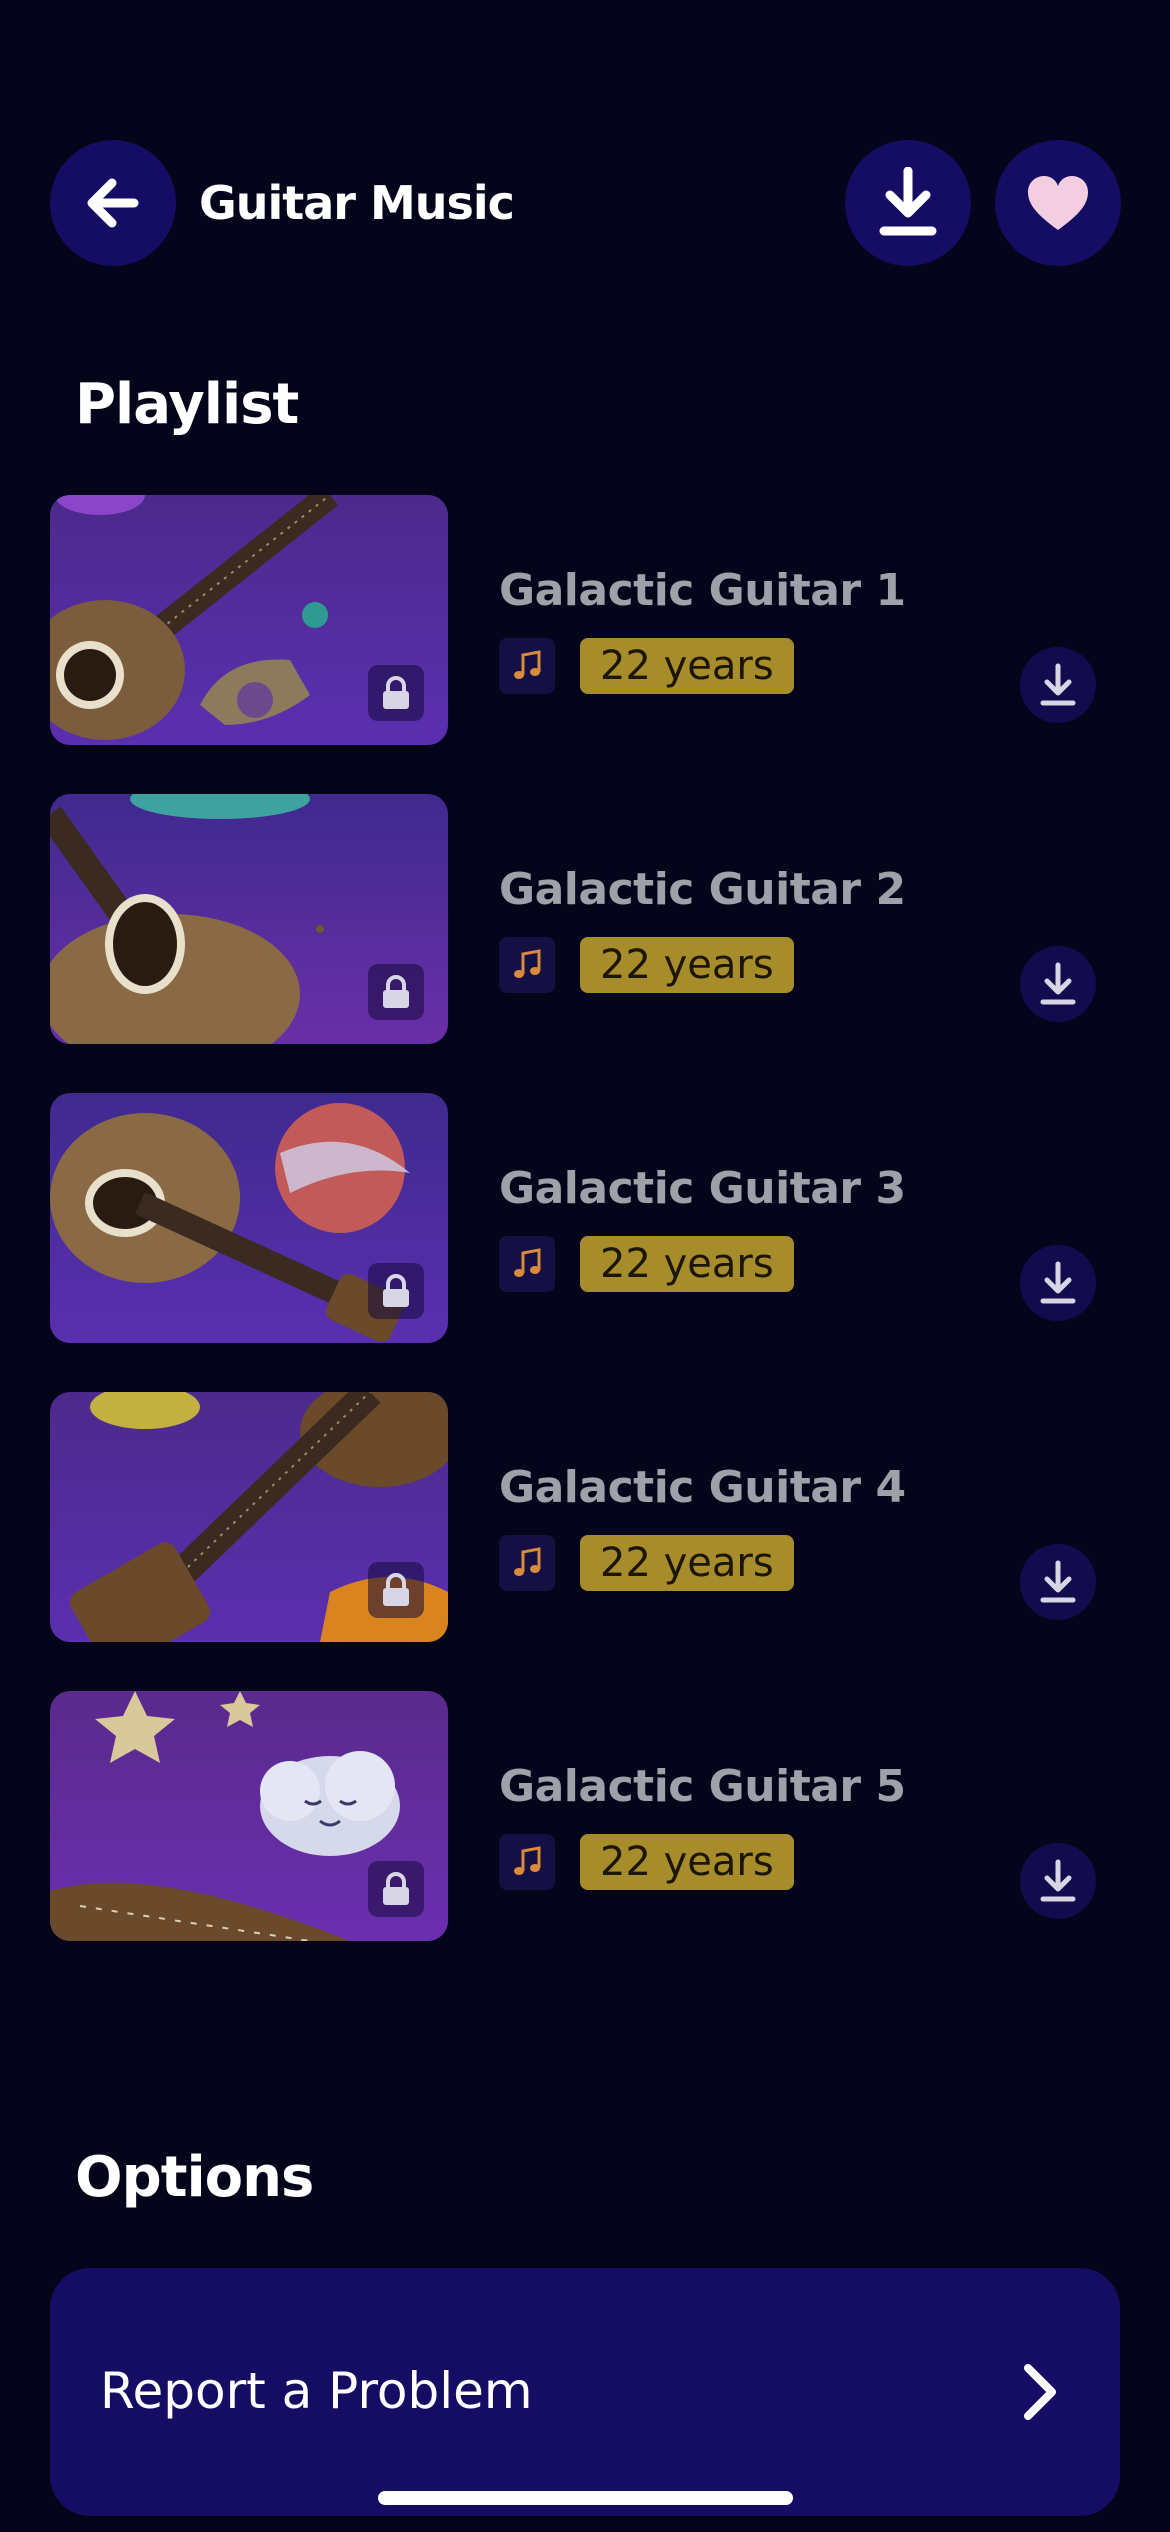 Image resolution: width=1170 pixels, height=2532 pixels. What do you see at coordinates (585, 2498) in the screenshot?
I see `home-indicator` at bounding box center [585, 2498].